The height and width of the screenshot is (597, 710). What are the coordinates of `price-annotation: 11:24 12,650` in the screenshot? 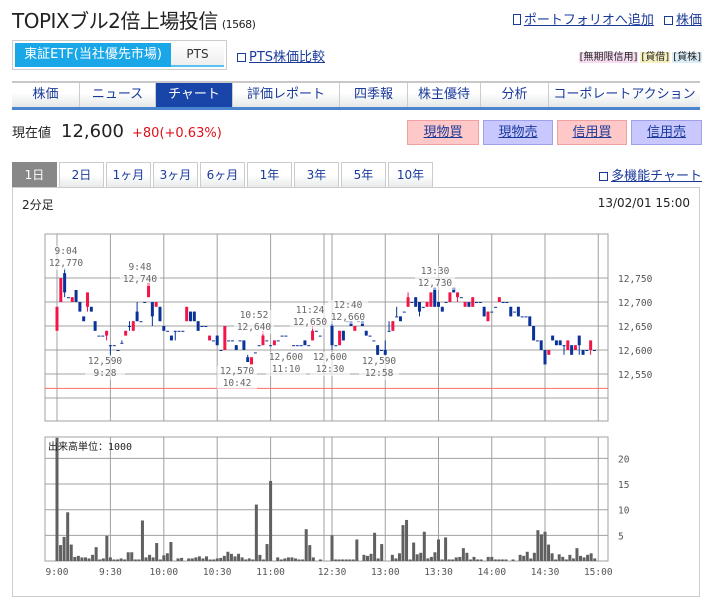 It's located at (310, 317).